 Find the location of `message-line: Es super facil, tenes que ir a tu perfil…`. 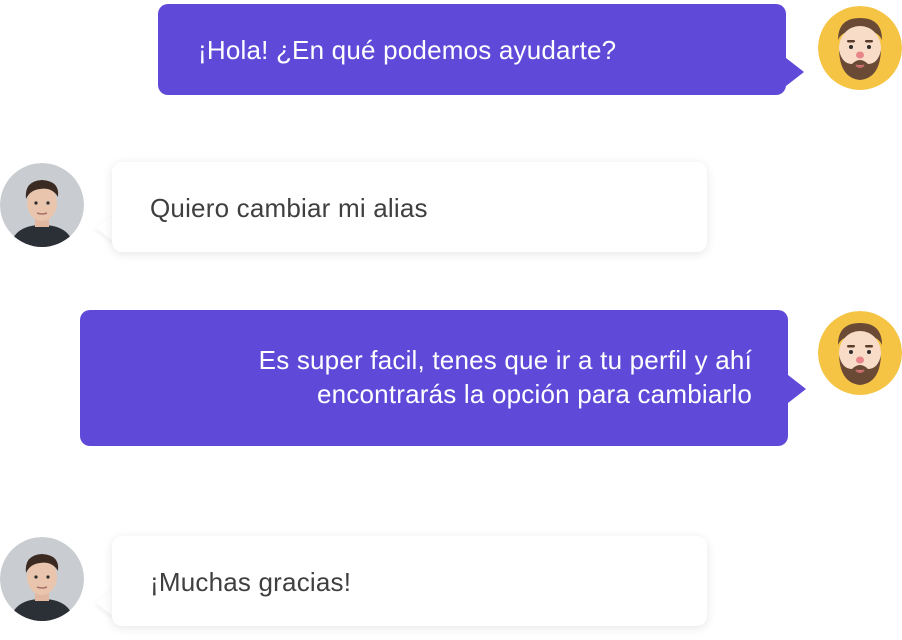

message-line: Es super facil, tenes que ir a tu perfil… is located at coordinates (505, 360).